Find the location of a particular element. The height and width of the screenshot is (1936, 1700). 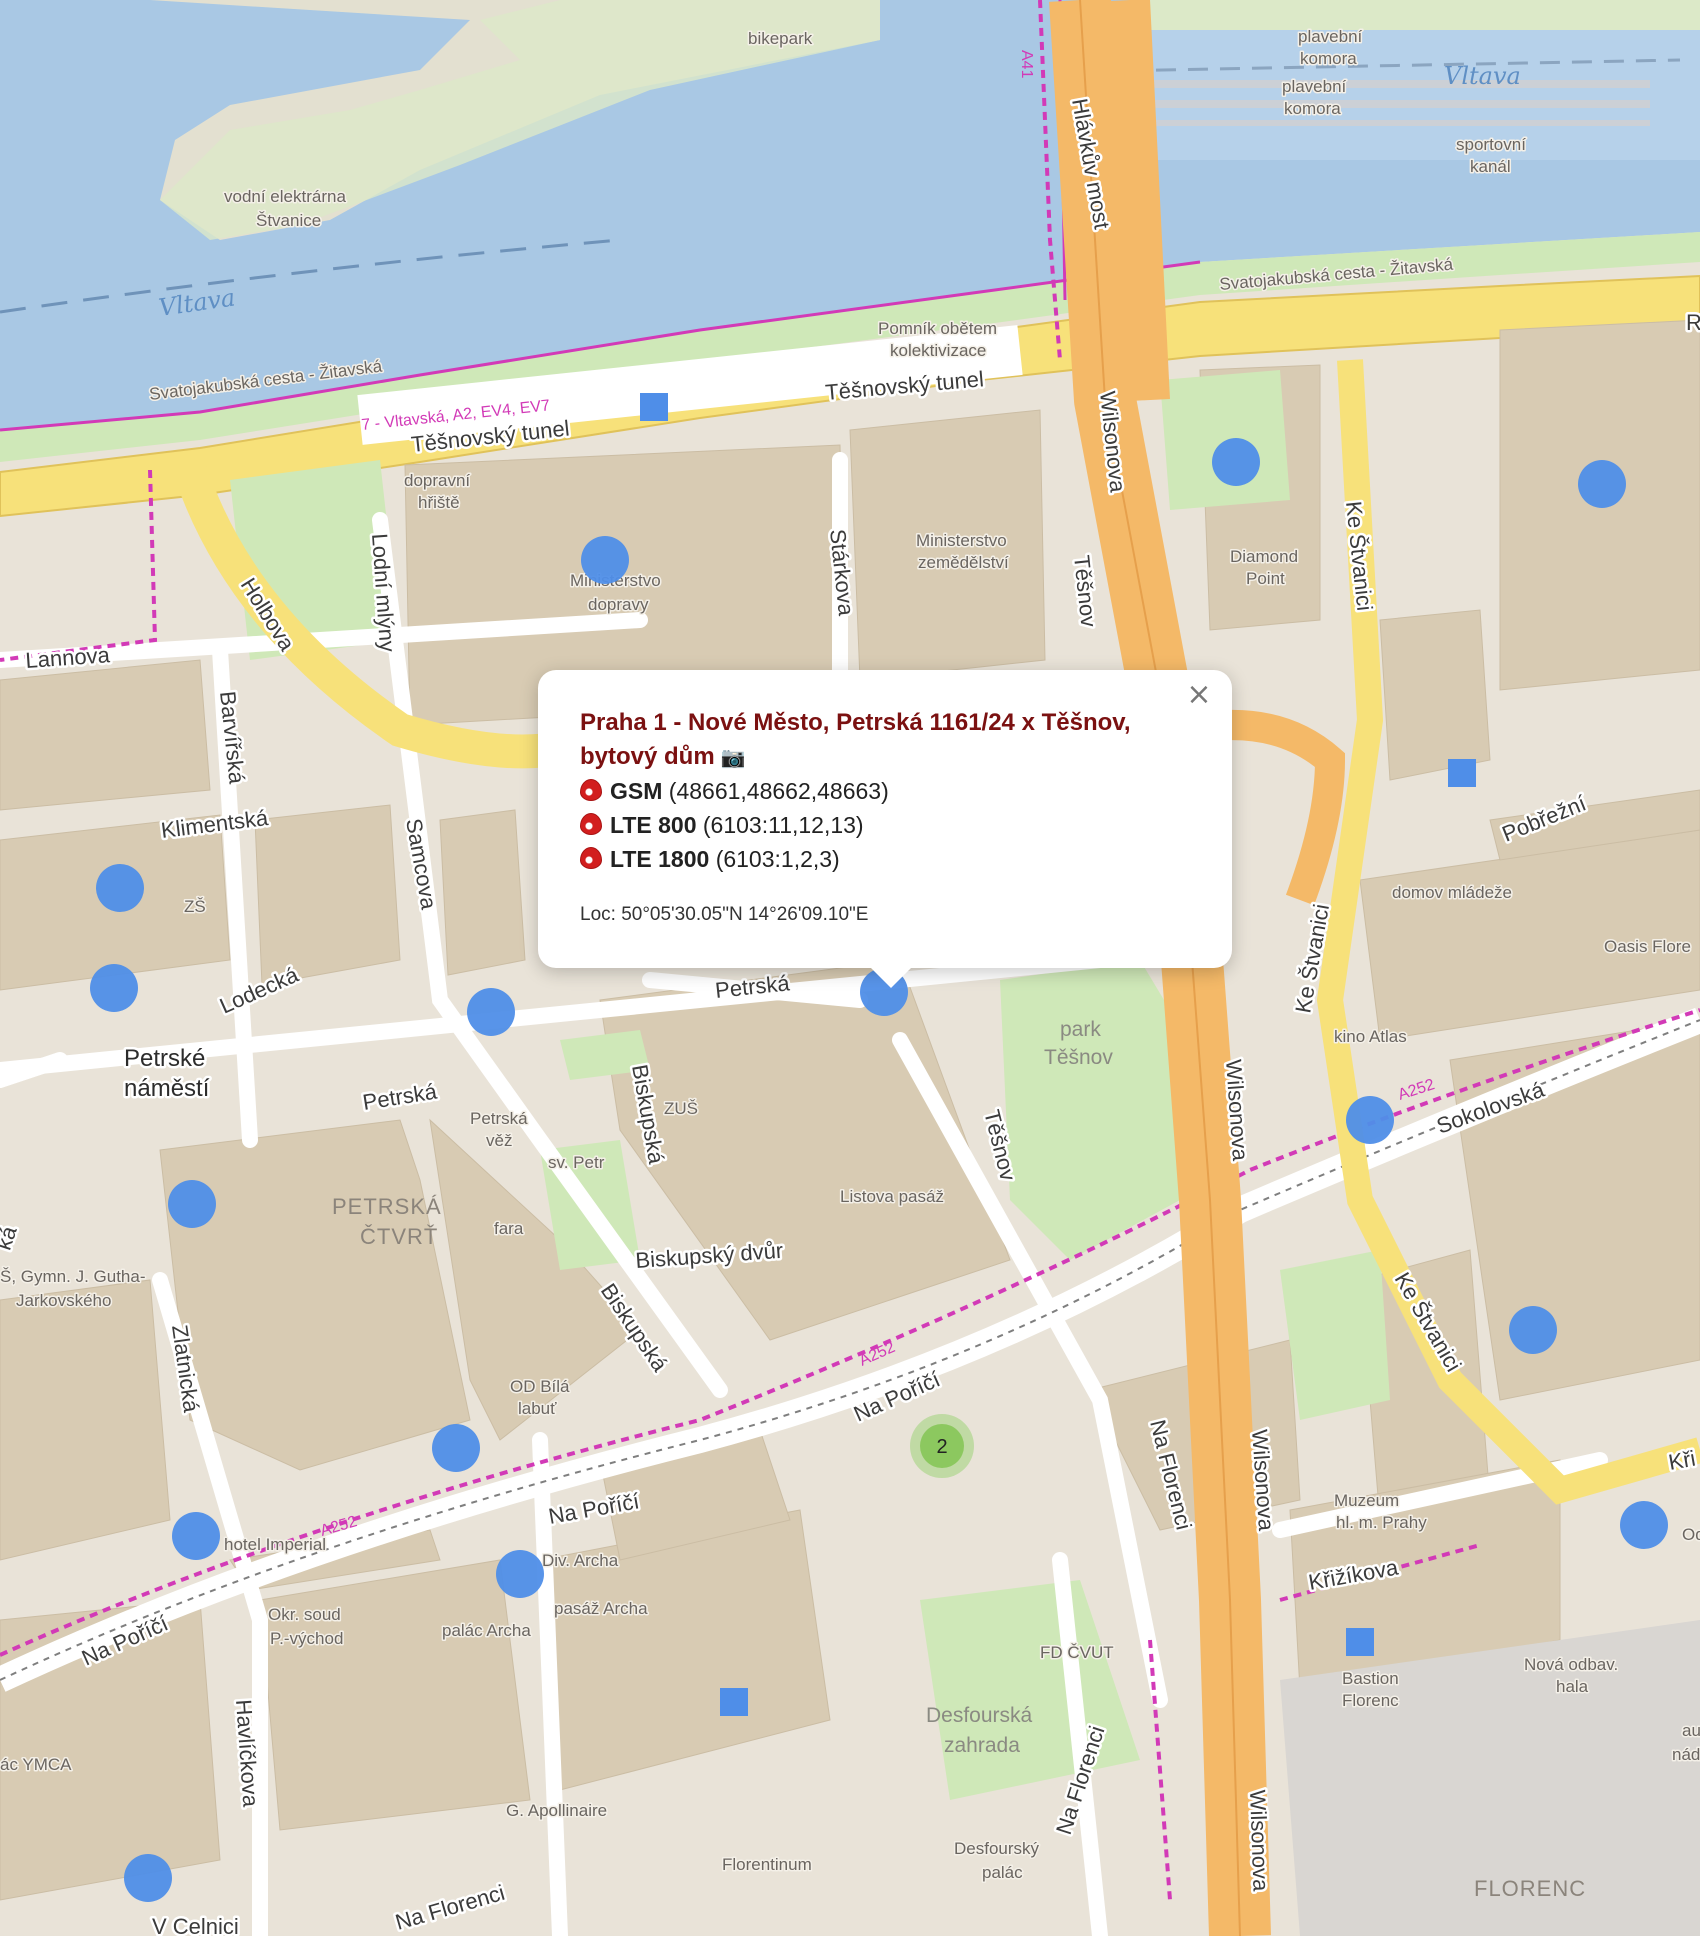

label-florentinum: Florentinum is located at coordinates (767, 1864).